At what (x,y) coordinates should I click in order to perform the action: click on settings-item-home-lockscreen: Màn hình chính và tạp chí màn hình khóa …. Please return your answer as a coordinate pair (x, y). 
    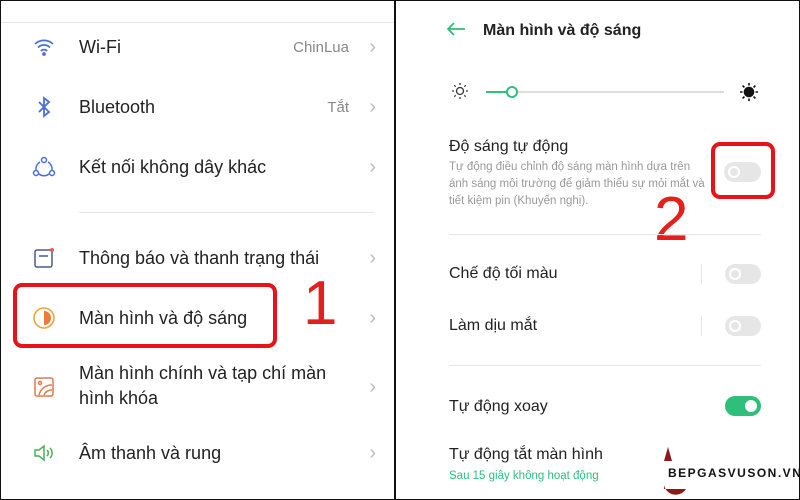
    Looking at the image, I should click on (197, 387).